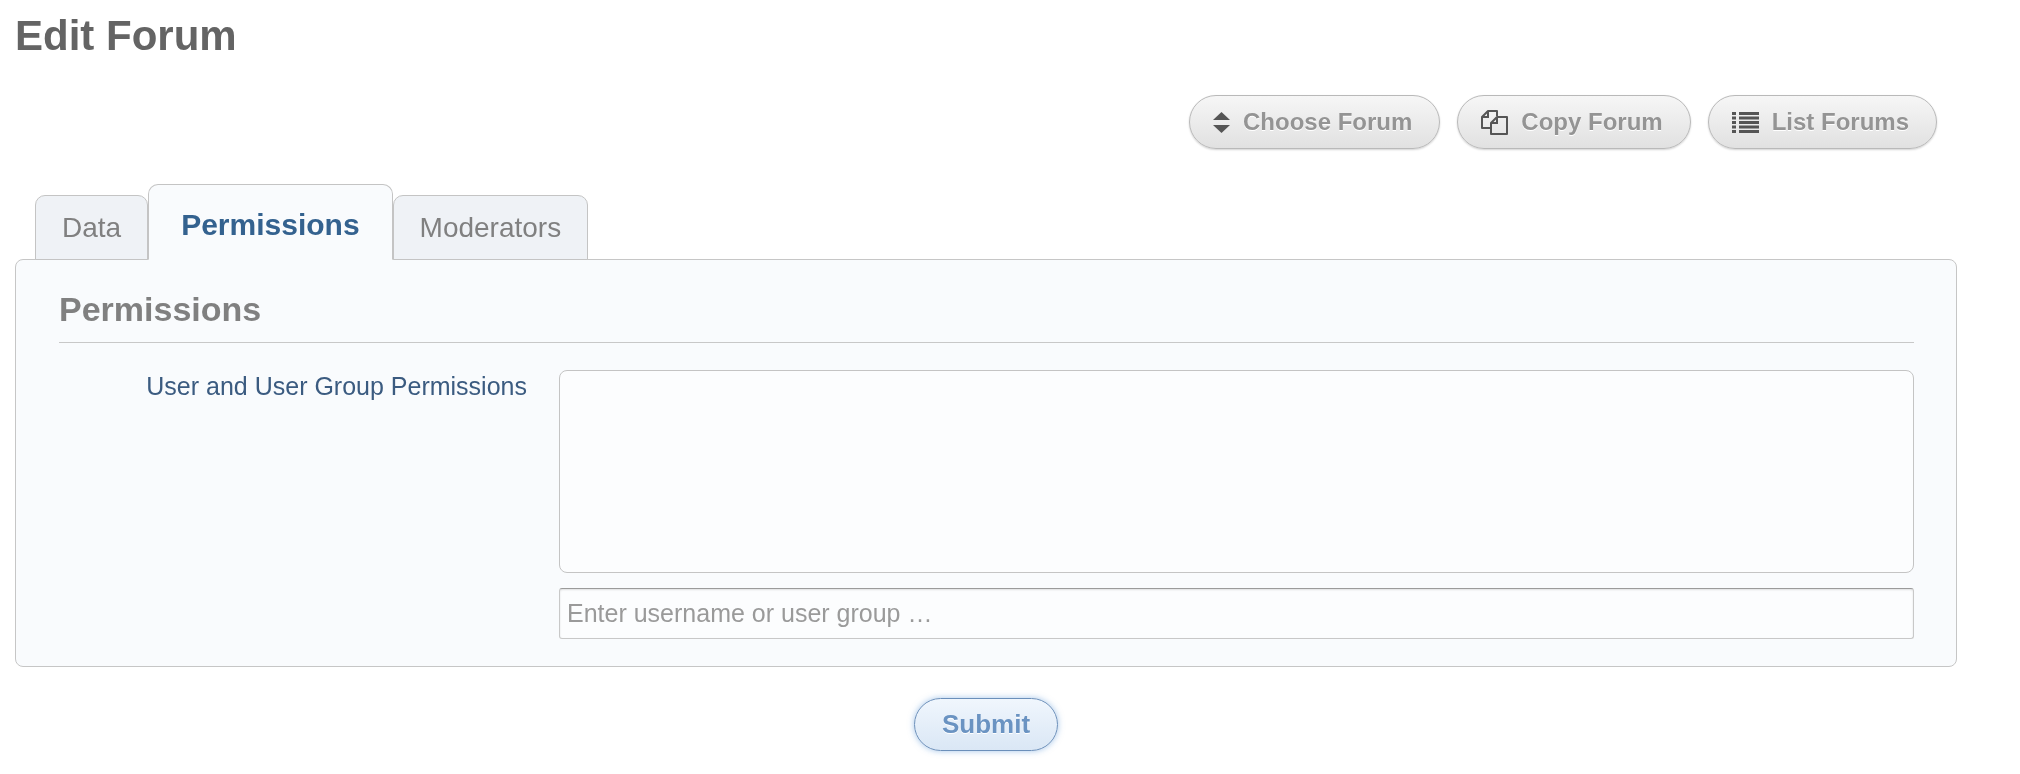 The width and height of the screenshot is (2020, 774). Describe the element at coordinates (336, 386) in the screenshot. I see `field-label: User and User Group Permissions` at that location.